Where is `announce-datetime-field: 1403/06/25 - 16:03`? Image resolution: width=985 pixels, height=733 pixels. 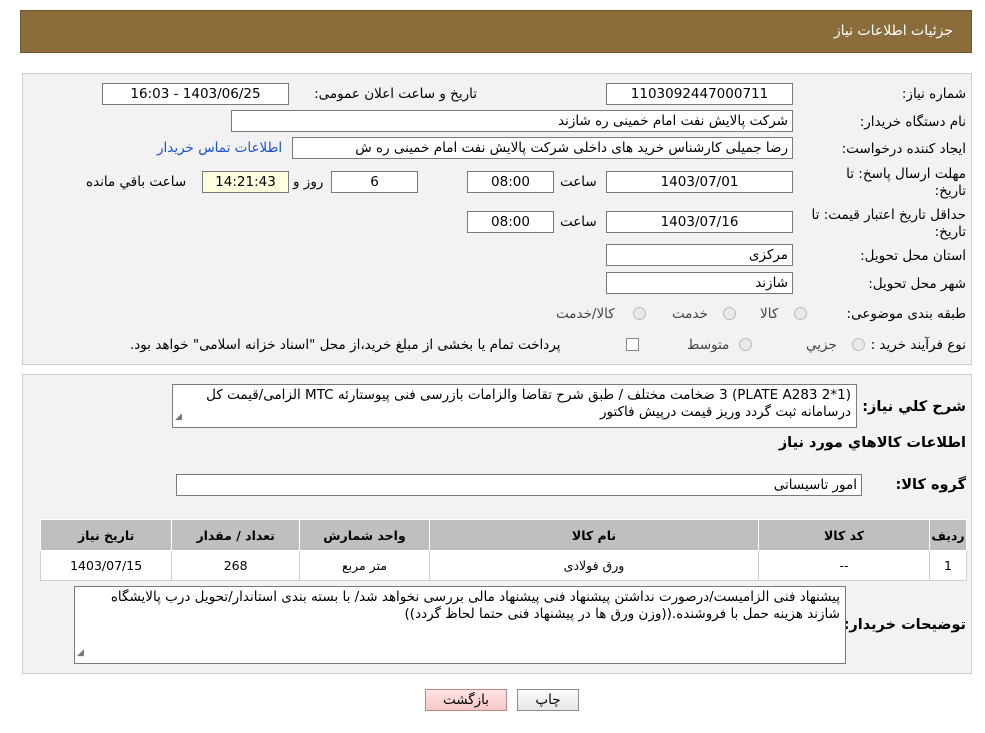
announce-datetime-field: 1403/06/25 - 16:03 is located at coordinates (195, 94).